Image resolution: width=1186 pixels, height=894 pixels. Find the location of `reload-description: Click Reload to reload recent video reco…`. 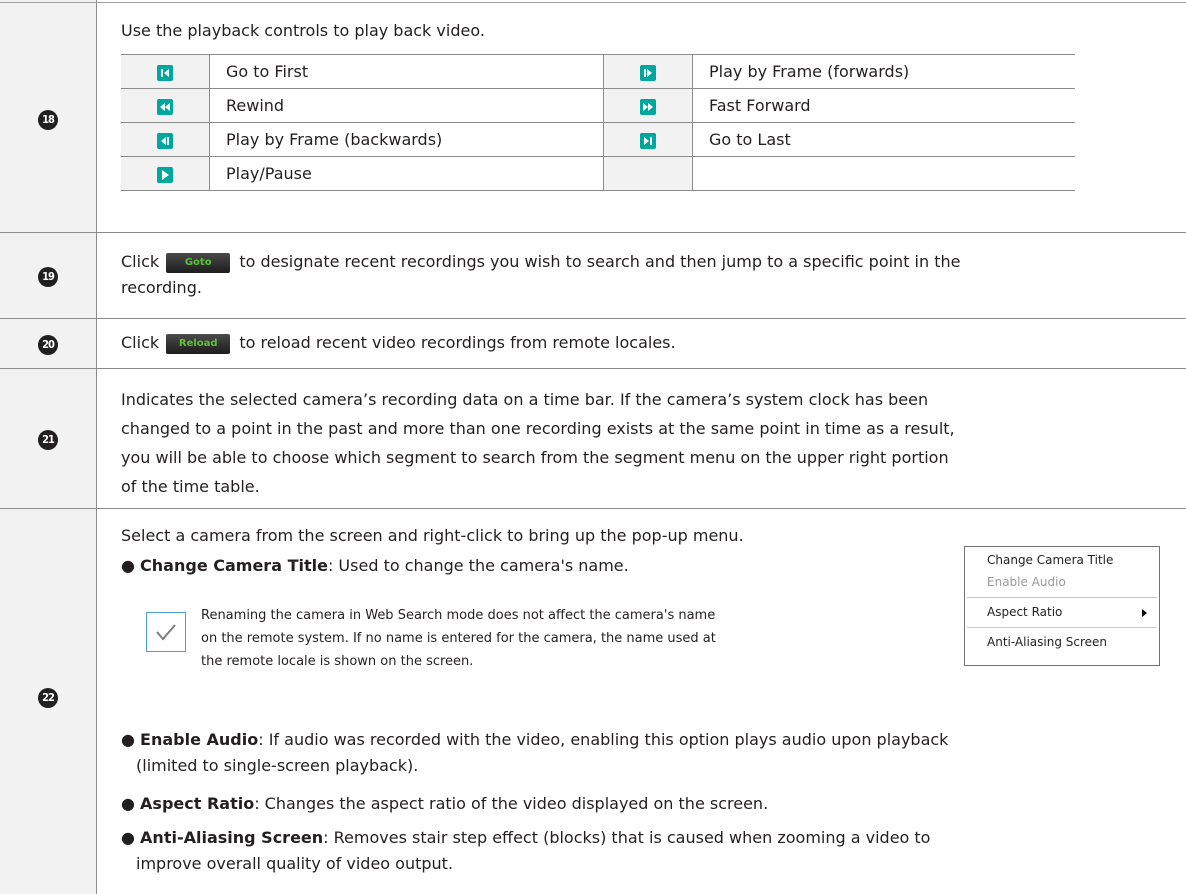

reload-description: Click Reload to reload recent video reco… is located at coordinates (398, 343).